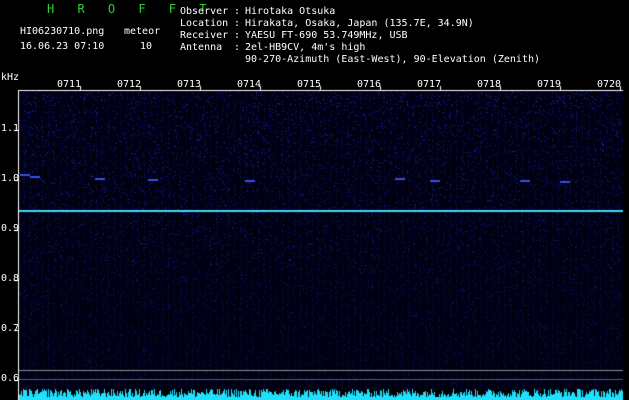  What do you see at coordinates (549, 84) in the screenshot?
I see `x-tick-label: 0719` at bounding box center [549, 84].